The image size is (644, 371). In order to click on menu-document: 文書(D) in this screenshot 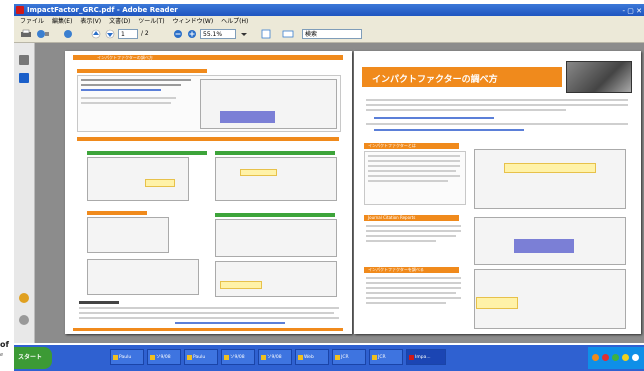, I will do `click(119, 21)`.